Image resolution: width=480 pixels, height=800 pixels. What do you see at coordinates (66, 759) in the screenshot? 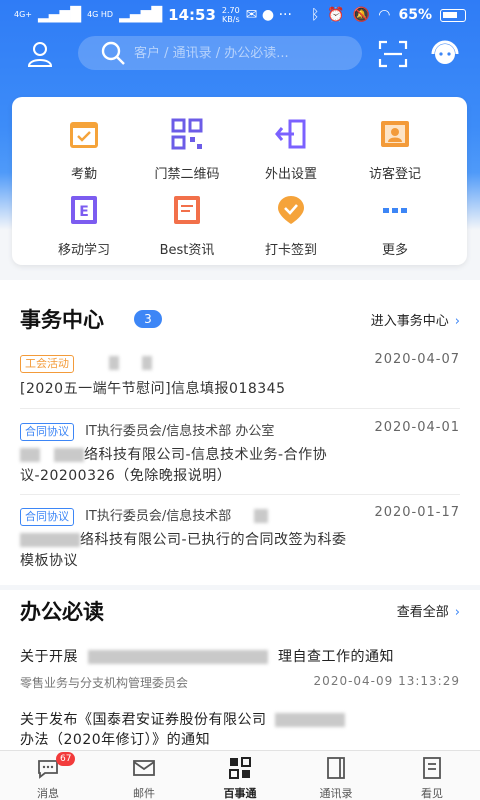
I see `unread-badge: 67` at bounding box center [66, 759].